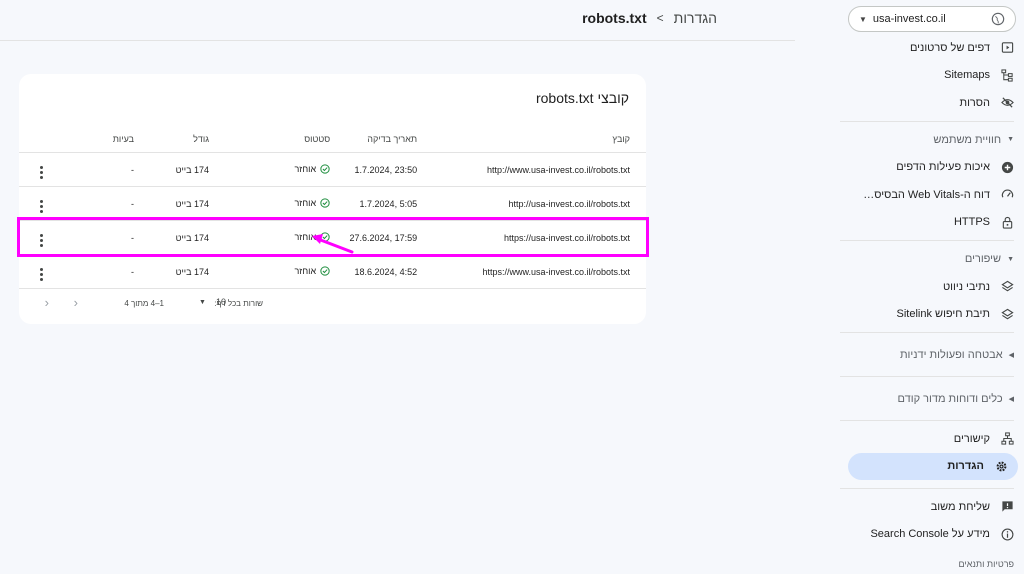  I want to click on sidebar-item-label: הסרות, so click(974, 102).